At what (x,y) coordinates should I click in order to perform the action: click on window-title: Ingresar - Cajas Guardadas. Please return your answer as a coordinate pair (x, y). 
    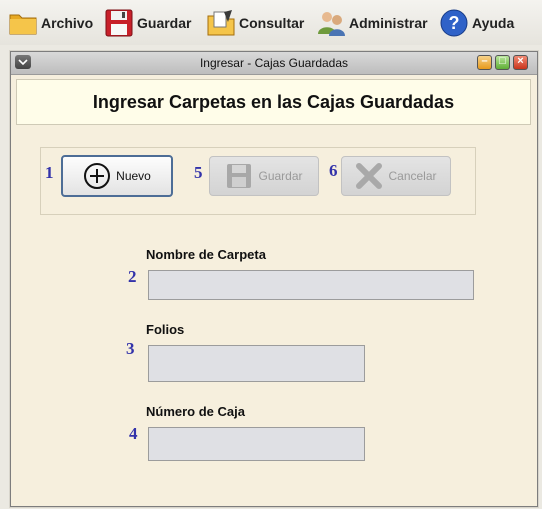
    Looking at the image, I should click on (274, 63).